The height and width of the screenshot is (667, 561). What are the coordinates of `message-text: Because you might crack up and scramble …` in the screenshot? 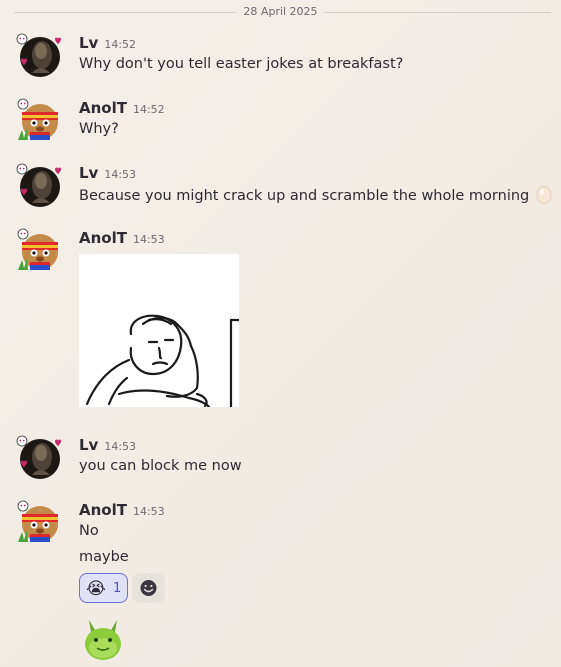 It's located at (315, 195).